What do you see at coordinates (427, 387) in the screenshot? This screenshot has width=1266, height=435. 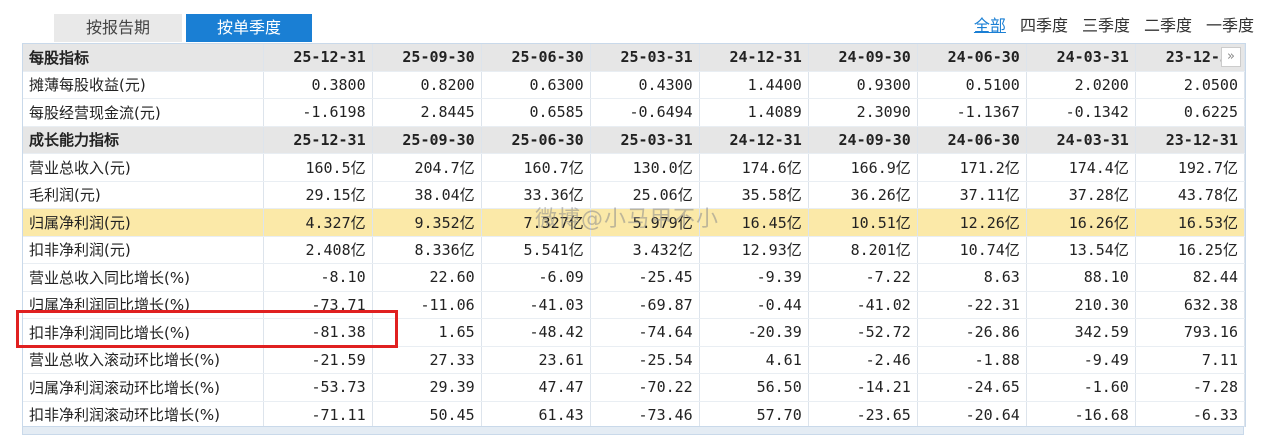 I see `value-cell: 29.39` at bounding box center [427, 387].